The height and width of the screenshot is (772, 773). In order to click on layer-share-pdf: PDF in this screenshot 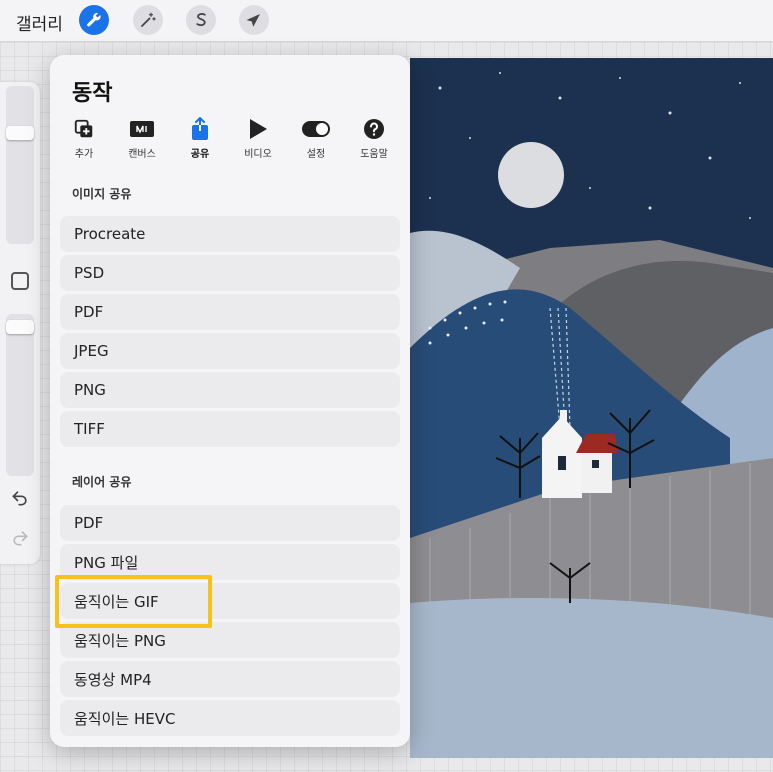, I will do `click(230, 523)`.